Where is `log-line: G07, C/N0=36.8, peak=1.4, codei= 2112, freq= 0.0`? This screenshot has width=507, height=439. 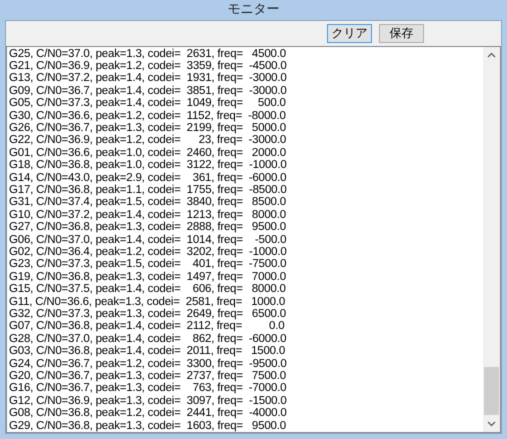
log-line: G07, C/N0=36.8, peak=1.4, codei= 2112, freq= 0.0 is located at coordinates (147, 326).